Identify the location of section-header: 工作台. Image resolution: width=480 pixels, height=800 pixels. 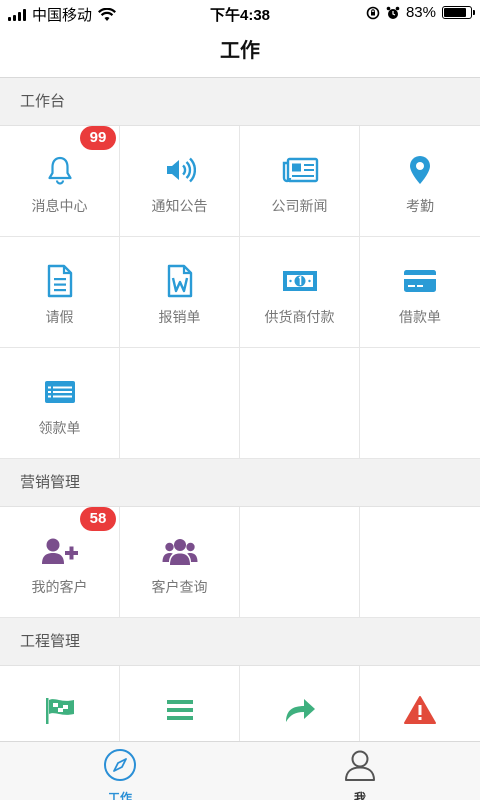
(240, 102).